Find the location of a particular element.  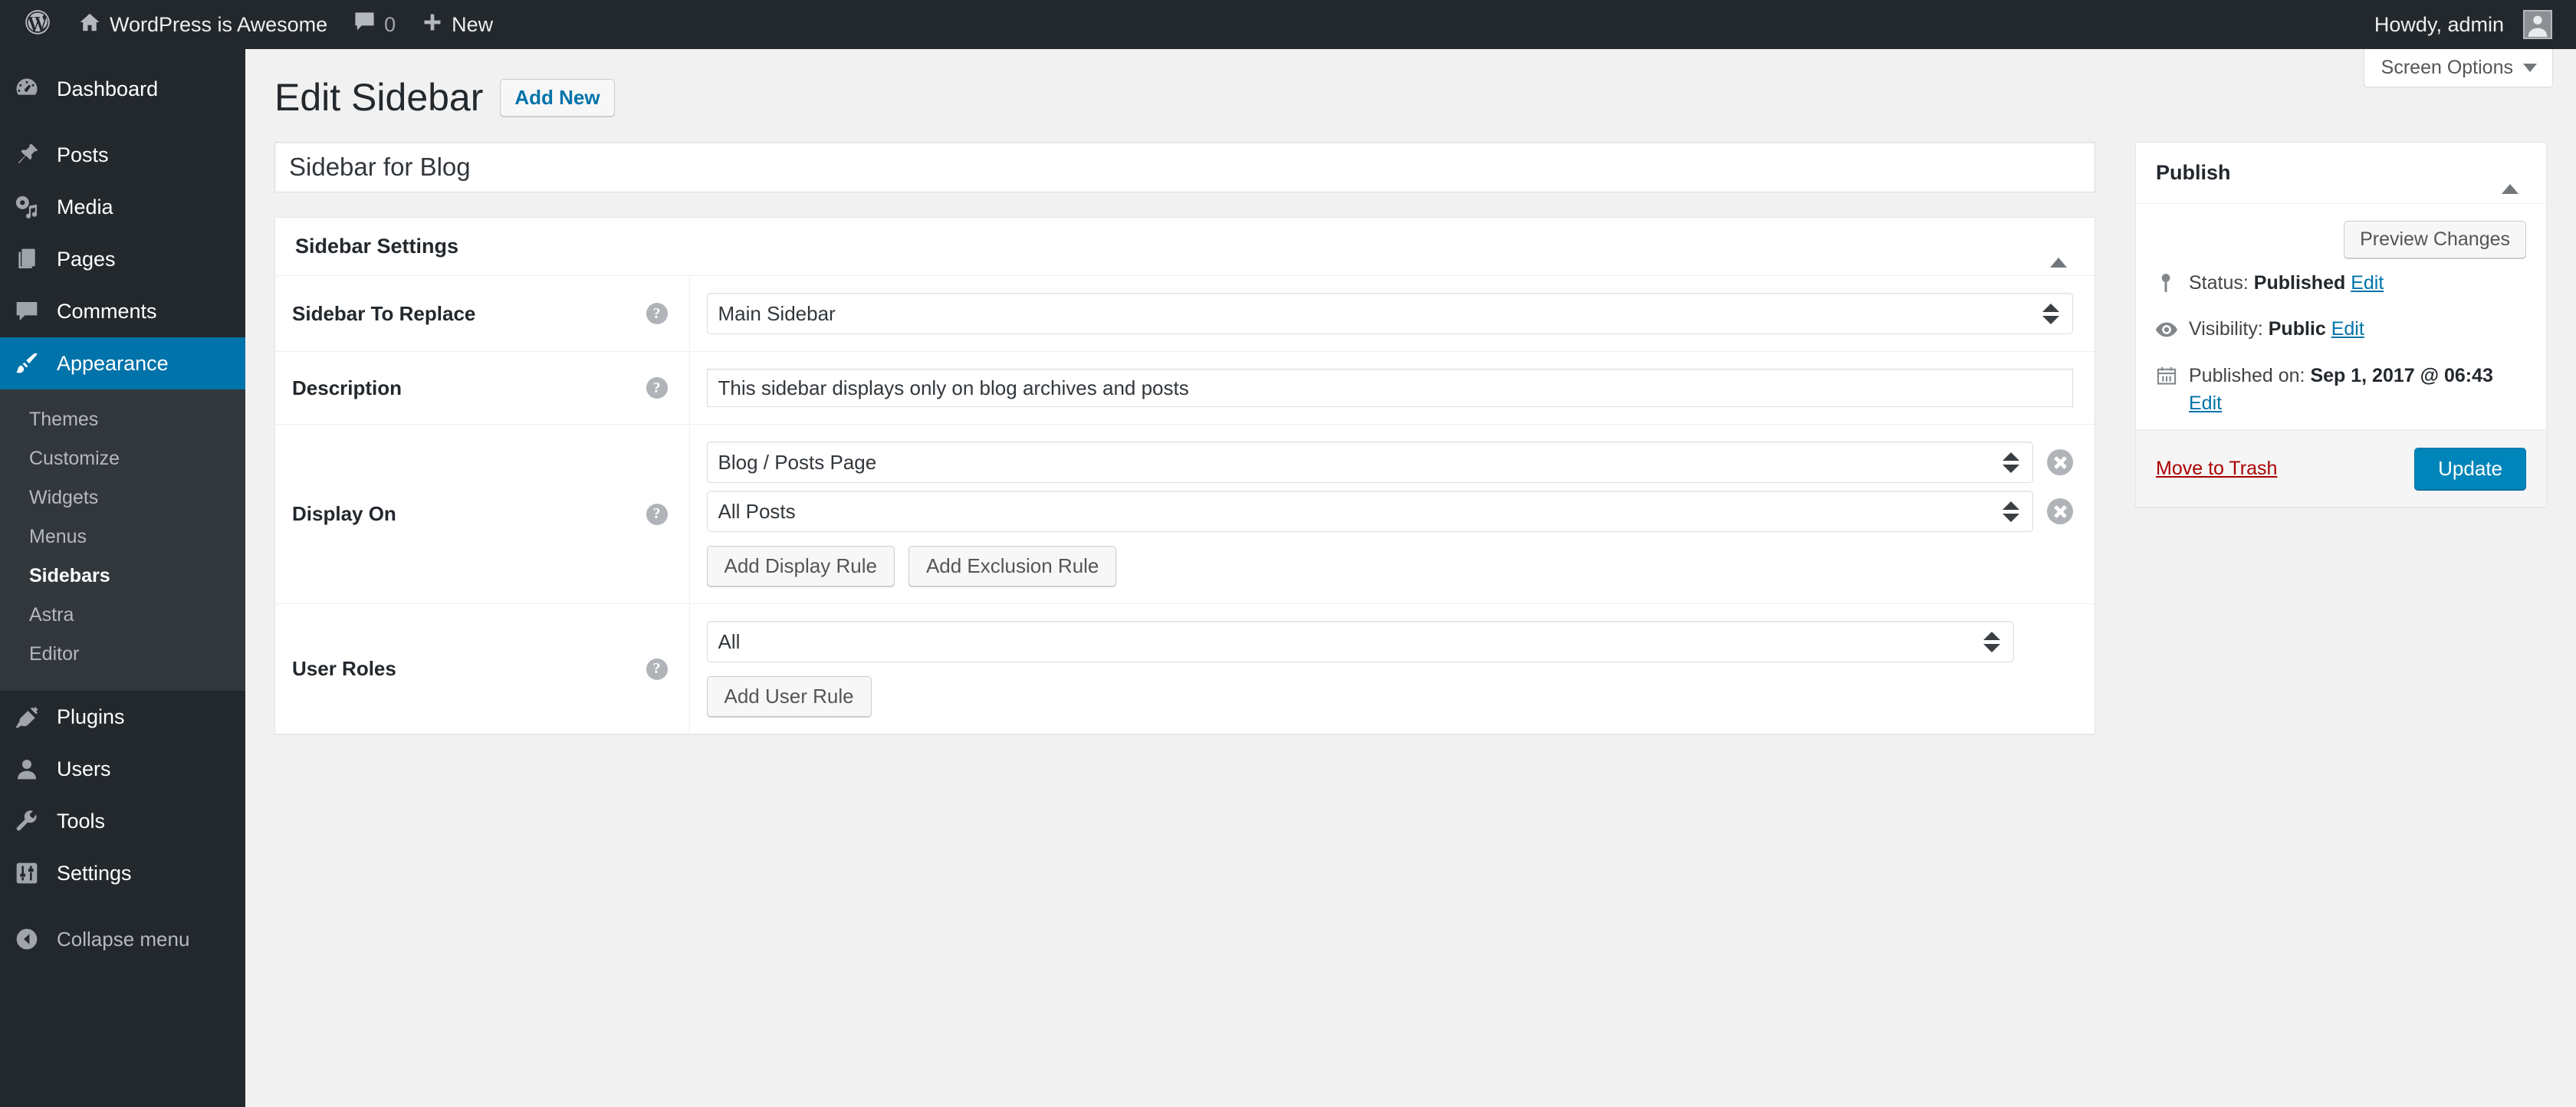

user-role-row: All is located at coordinates (1390, 641).